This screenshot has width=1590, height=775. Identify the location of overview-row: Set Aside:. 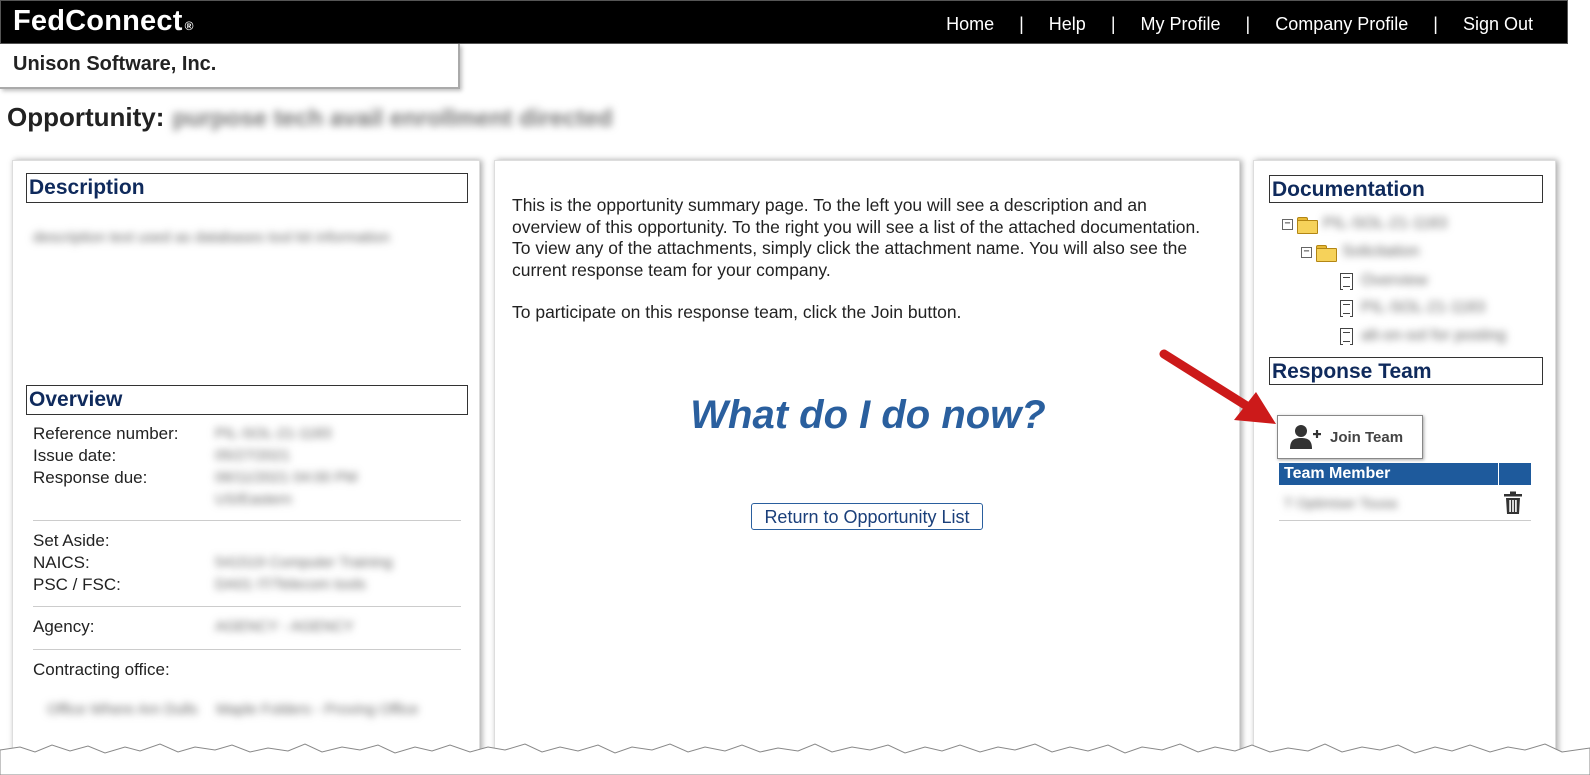
(247, 541).